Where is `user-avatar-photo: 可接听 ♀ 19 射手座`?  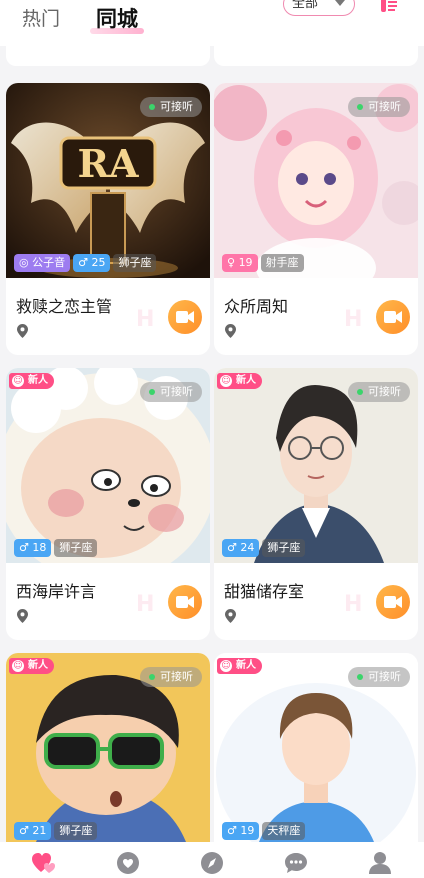 user-avatar-photo: 可接听 ♀ 19 射手座 is located at coordinates (316, 180).